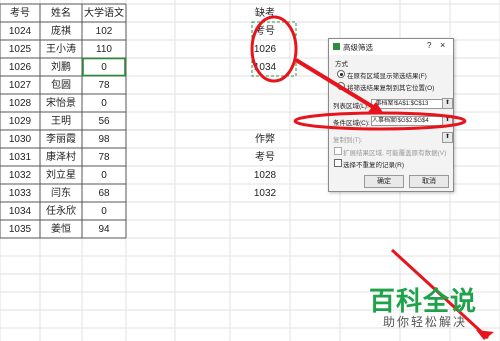  What do you see at coordinates (61, 139) in the screenshot?
I see `table-cell: 李丽霞` at bounding box center [61, 139].